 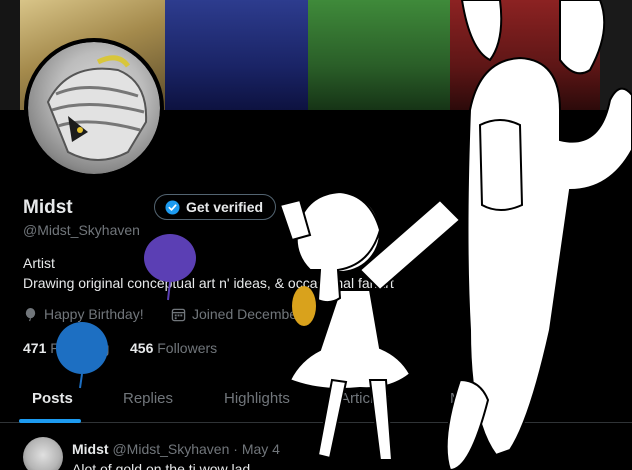 I want to click on tab-articles: Articles, so click(x=364, y=398).